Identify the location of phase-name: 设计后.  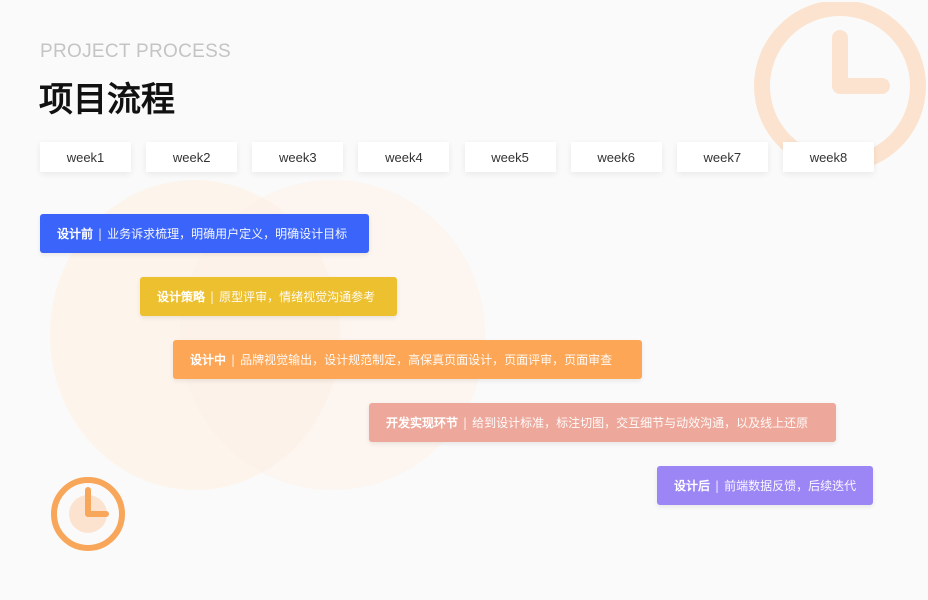
(692, 486).